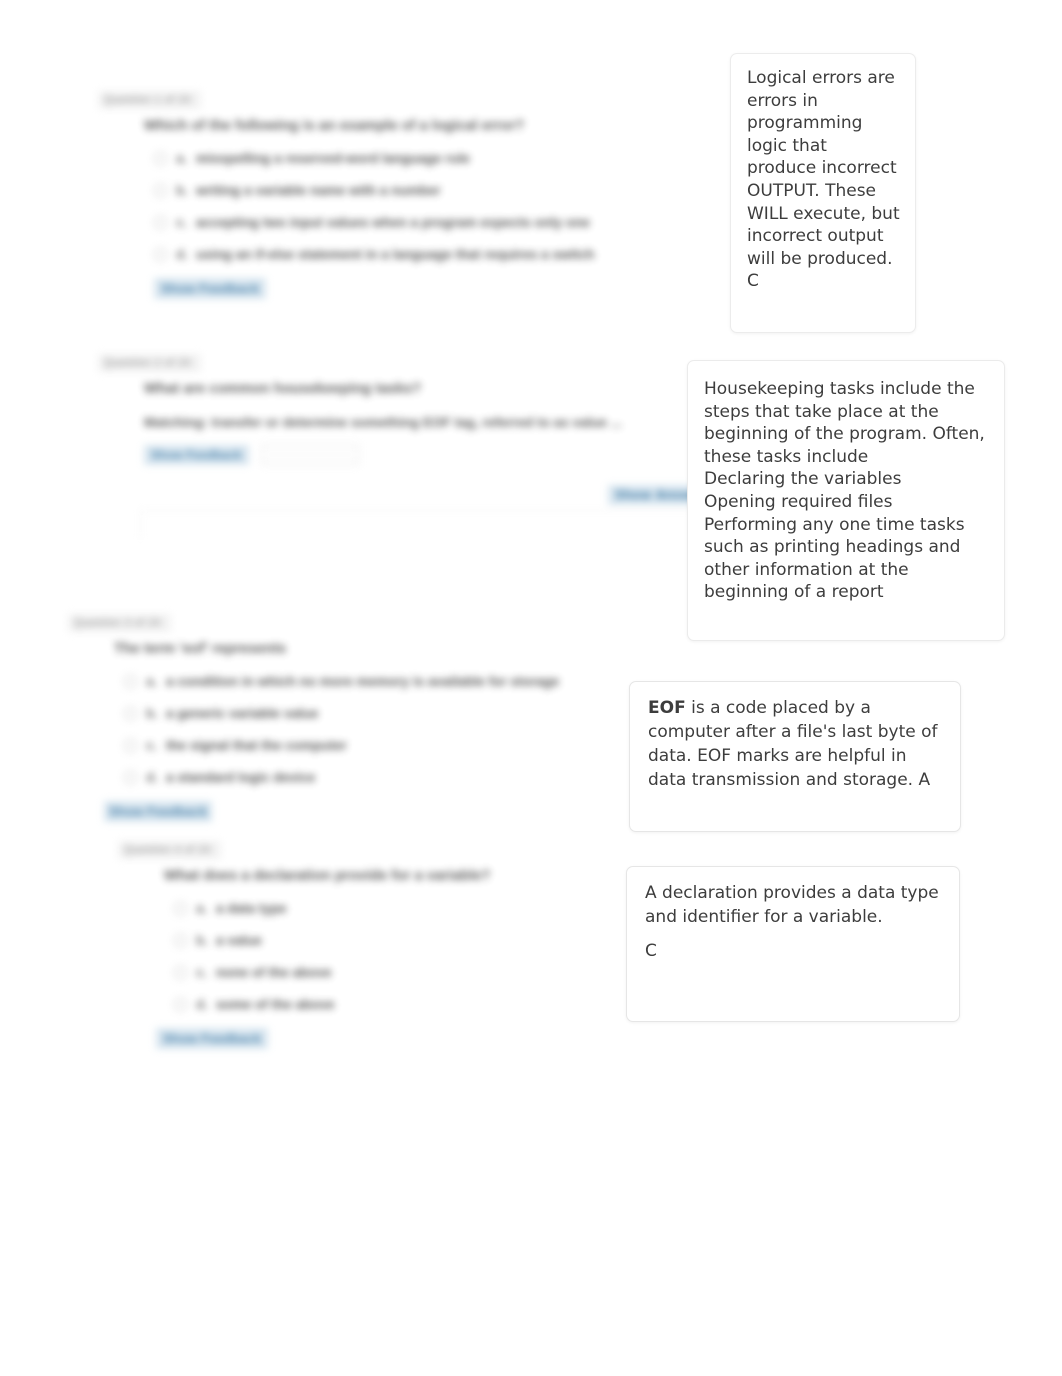 This screenshot has width=1062, height=1376. I want to click on option-row: b. writing a variable name with a number, so click(374, 190).